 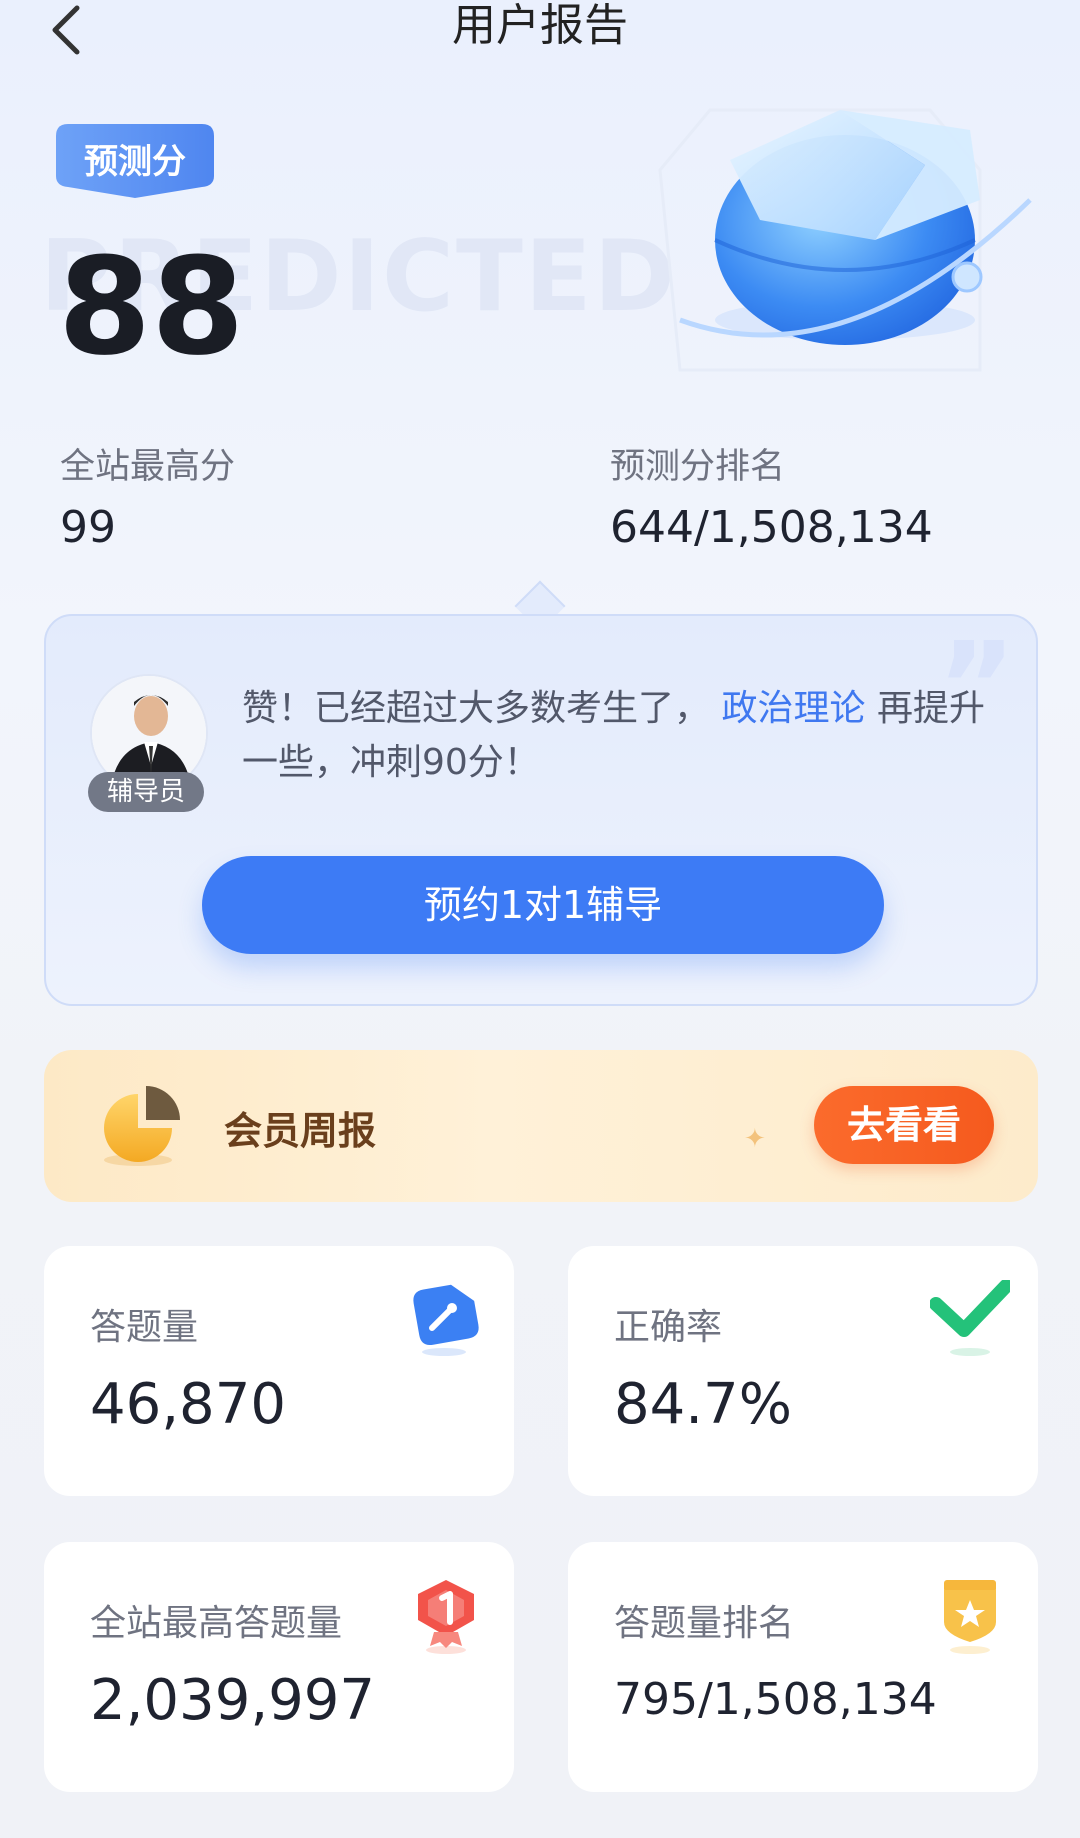 What do you see at coordinates (151, 307) in the screenshot?
I see `predicted-score-value: 88` at bounding box center [151, 307].